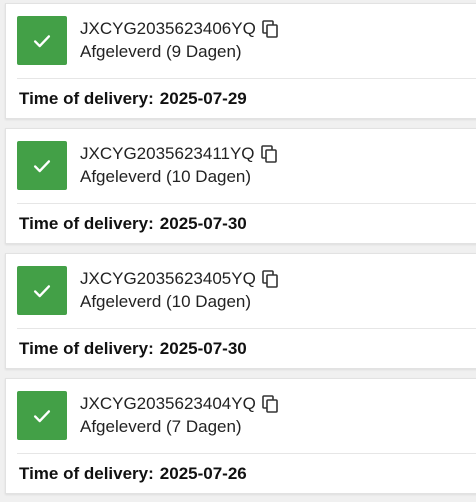 The width and height of the screenshot is (476, 502). I want to click on shipment-header: JXCYG2035623404YQ Afgeleverd (7 Dagen), so click(246, 416).